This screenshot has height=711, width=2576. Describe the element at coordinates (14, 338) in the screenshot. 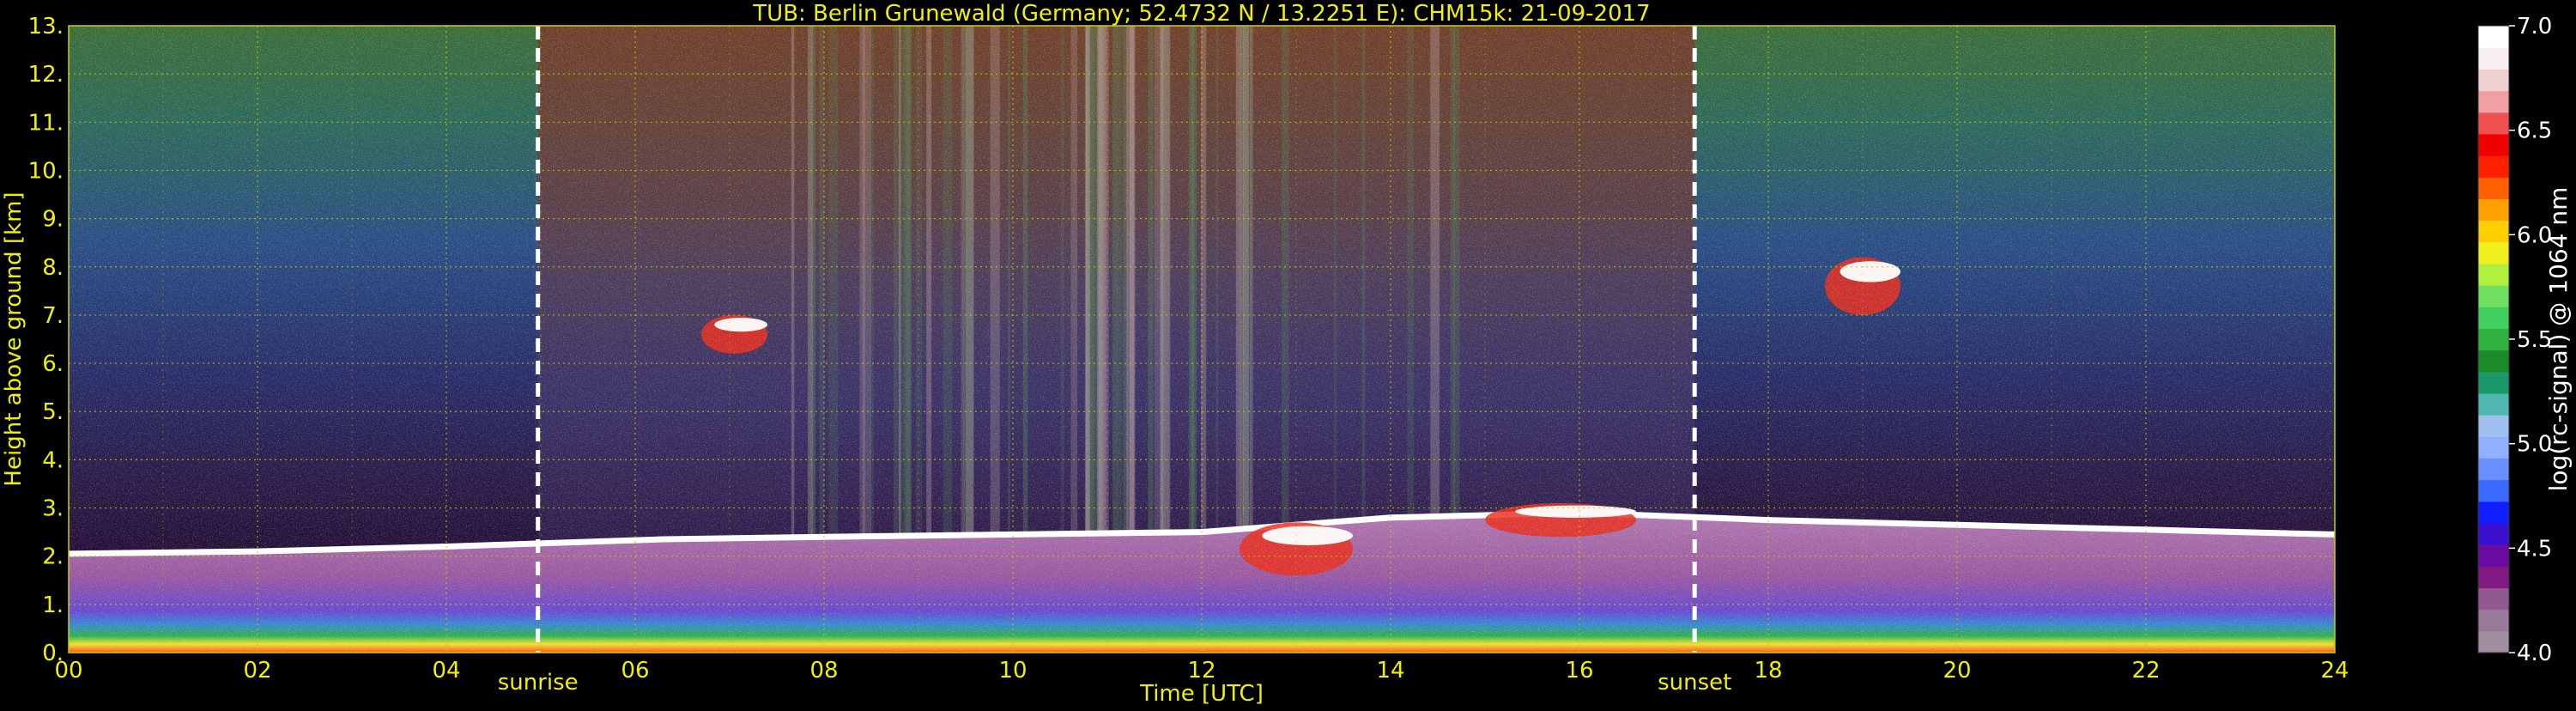

I see `y-axis-label: Height above ground [km]` at that location.